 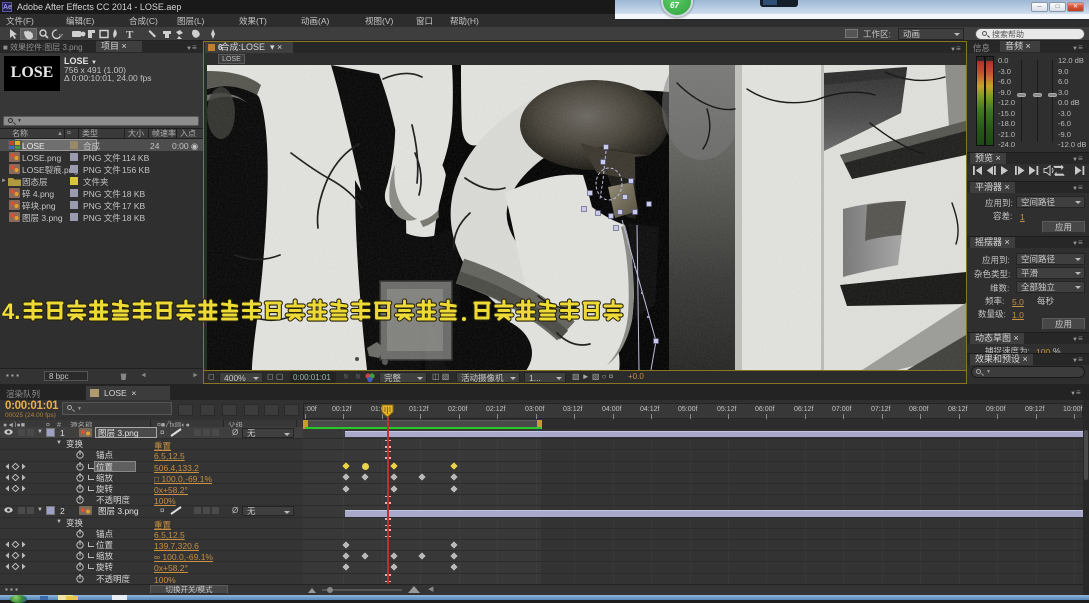 What do you see at coordinates (130, 35) in the screenshot?
I see `svg-text: T` at bounding box center [130, 35].